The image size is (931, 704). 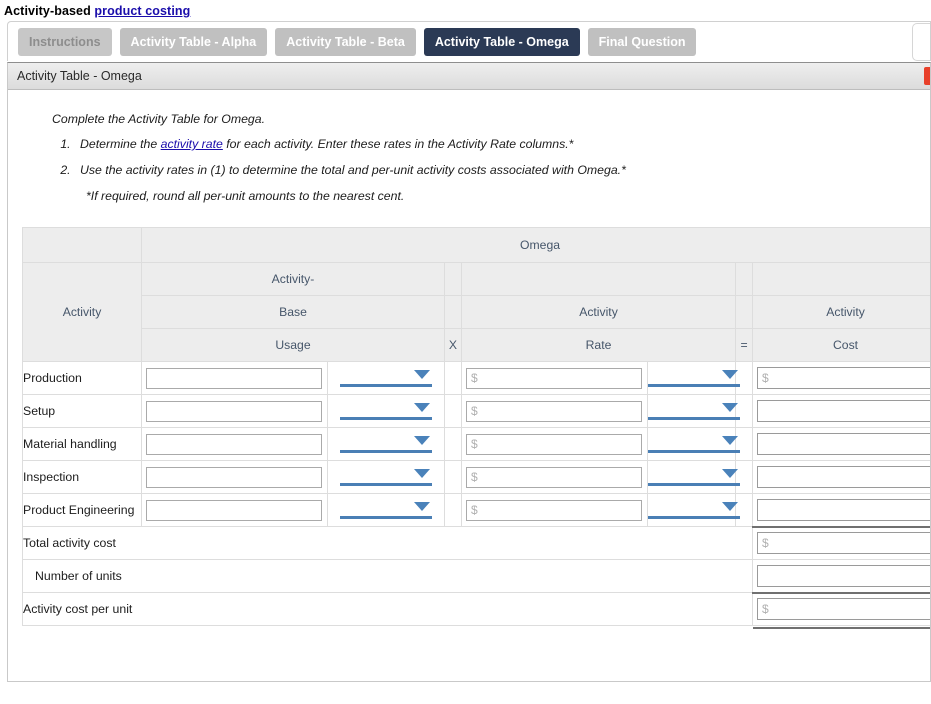 What do you see at coordinates (193, 41) in the screenshot?
I see `tab-activity-table-alpha: Activity Table - Alpha` at bounding box center [193, 41].